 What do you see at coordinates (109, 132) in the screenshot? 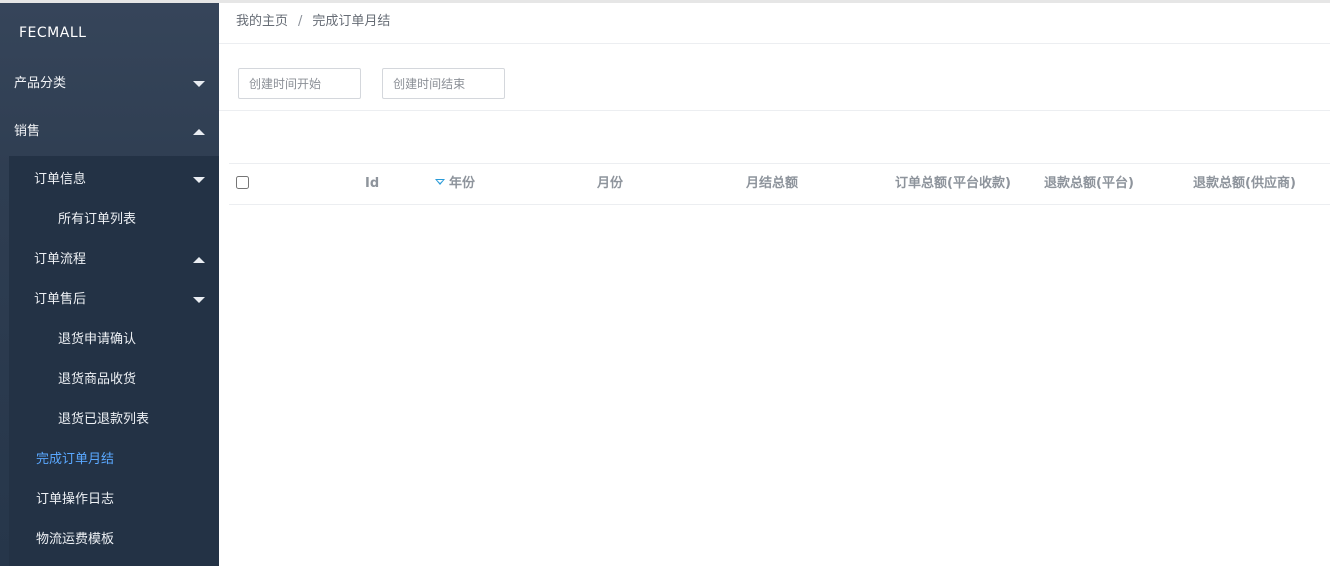
I see `sidebar-section-sales: 销售` at bounding box center [109, 132].